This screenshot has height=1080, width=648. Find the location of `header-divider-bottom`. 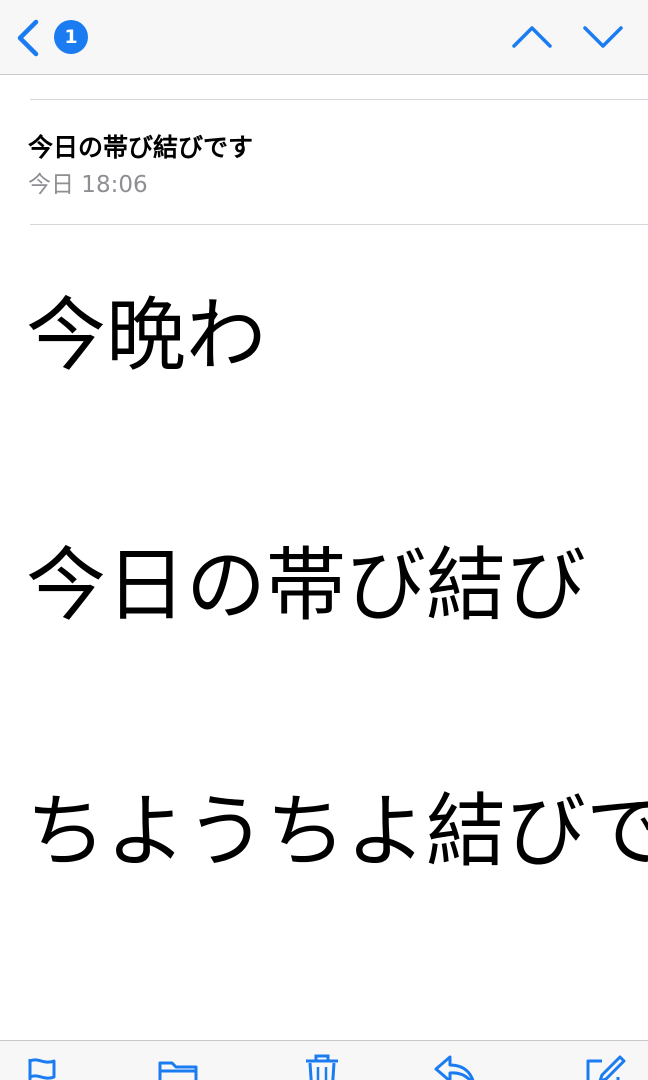

header-divider-bottom is located at coordinates (339, 224).